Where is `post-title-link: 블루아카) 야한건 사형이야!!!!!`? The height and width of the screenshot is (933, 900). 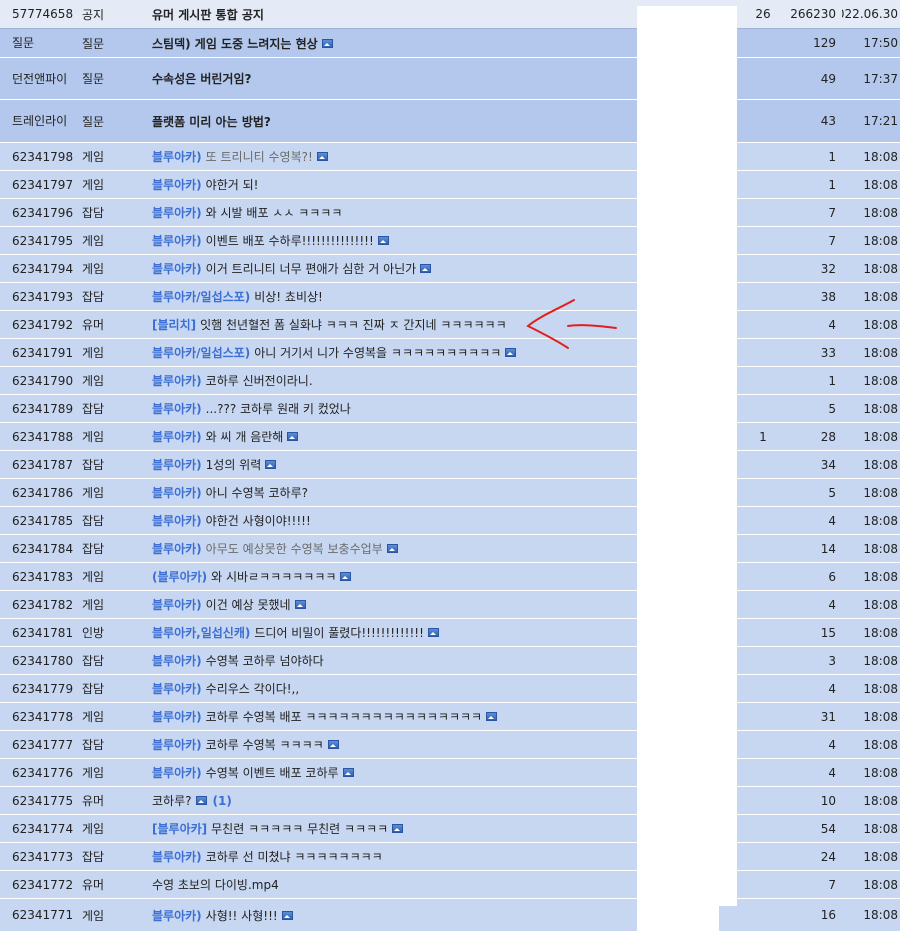
post-title-link: 블루아카) 야한건 사형이야!!!!! is located at coordinates (392, 520).